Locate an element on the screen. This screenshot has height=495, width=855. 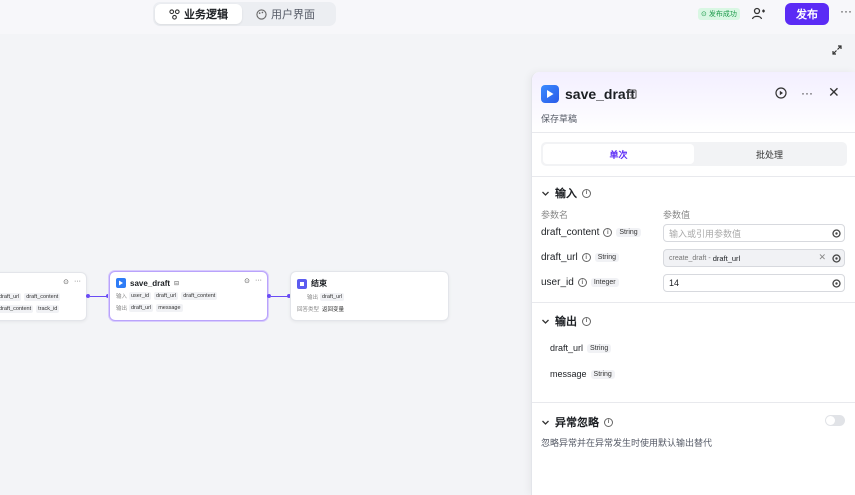
close-icon: ✕ is located at coordinates (834, 92).